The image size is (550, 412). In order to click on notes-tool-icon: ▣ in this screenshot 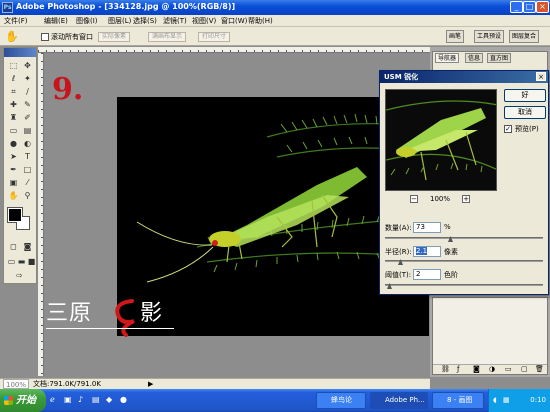, I will do `click(13, 182)`.